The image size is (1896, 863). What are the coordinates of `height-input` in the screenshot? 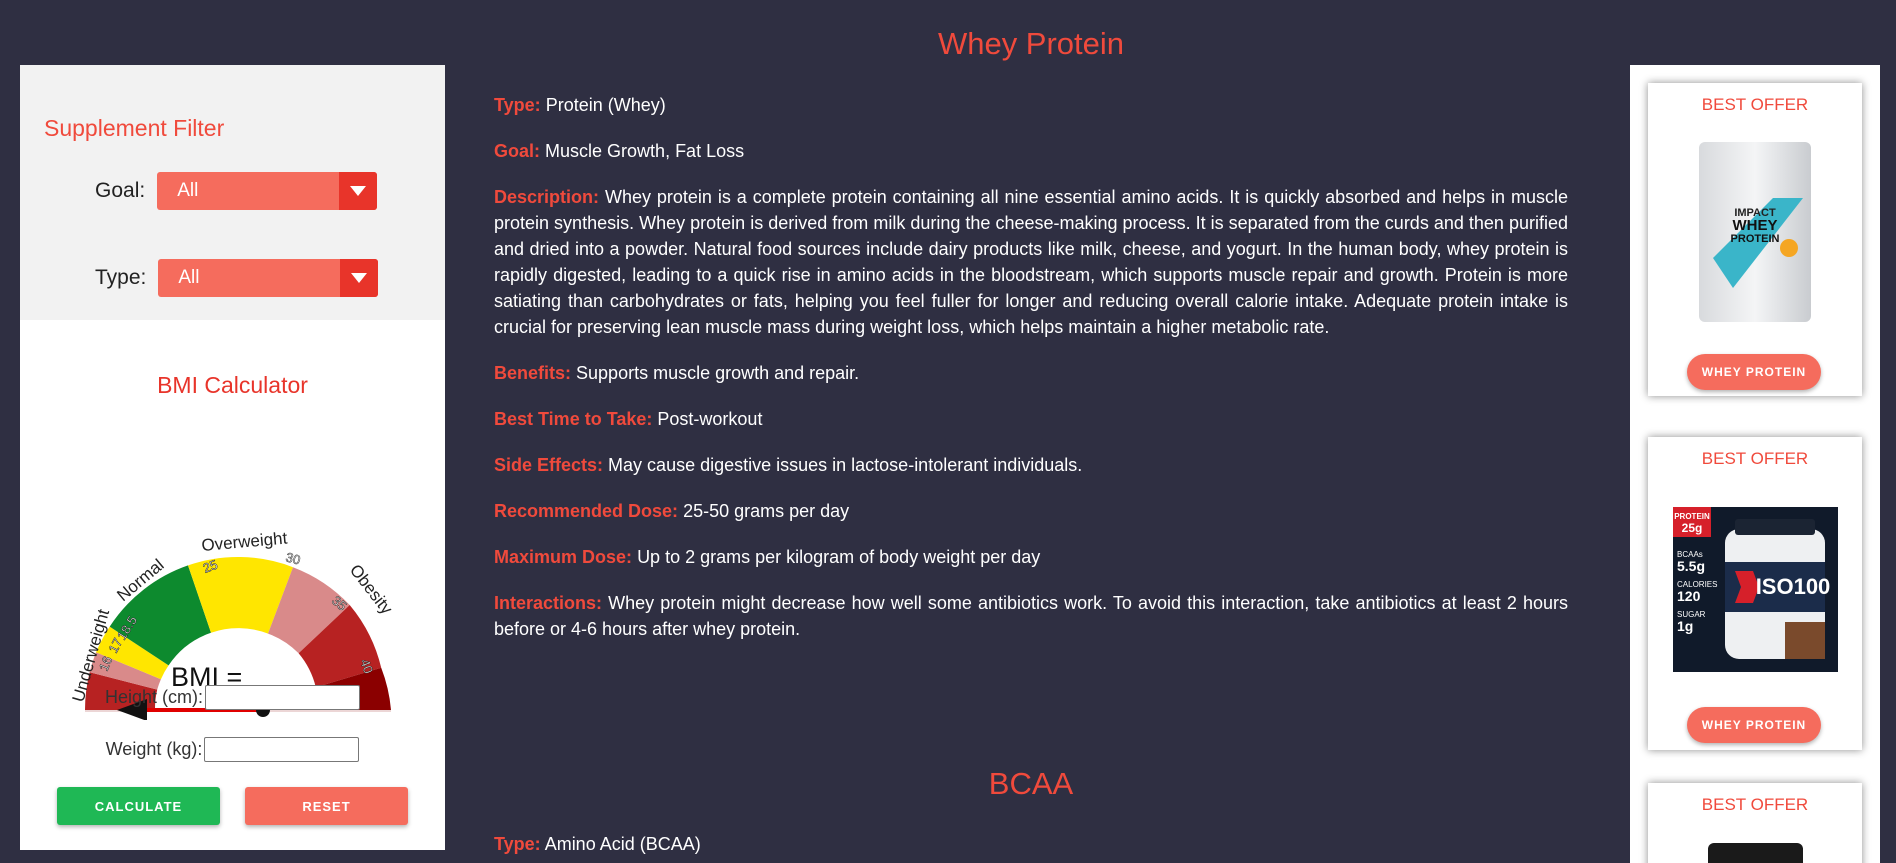 It's located at (282, 697).